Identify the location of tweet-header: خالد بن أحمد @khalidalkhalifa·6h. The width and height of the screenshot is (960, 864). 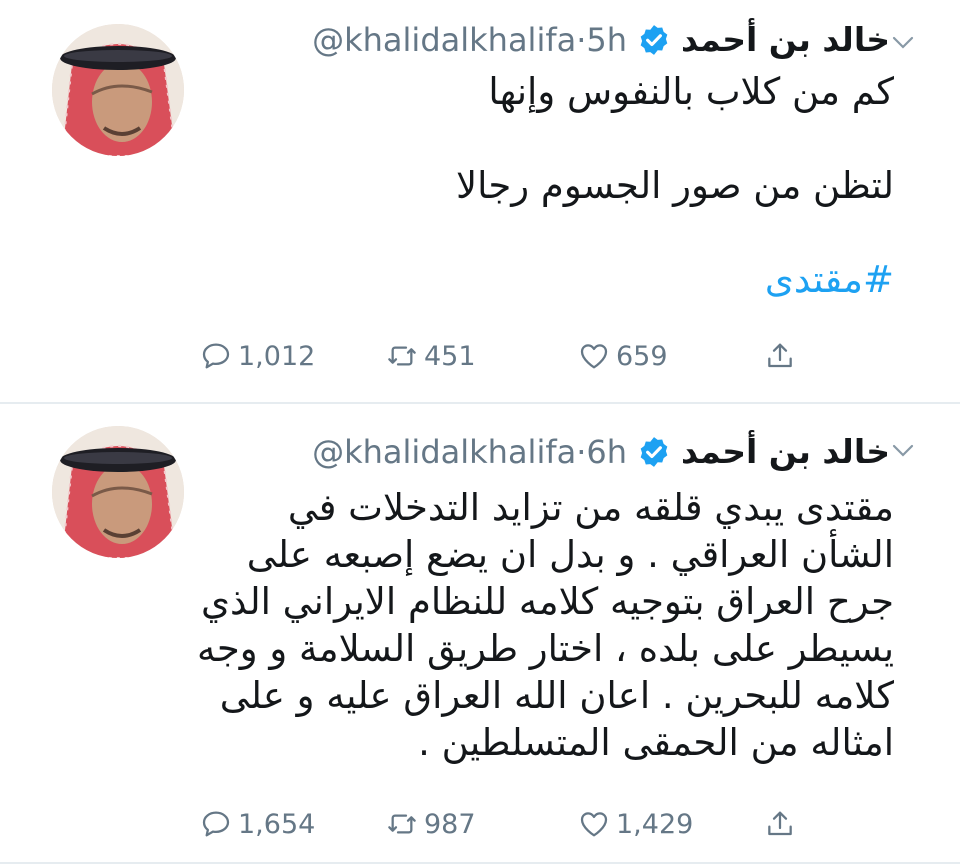
(601, 451).